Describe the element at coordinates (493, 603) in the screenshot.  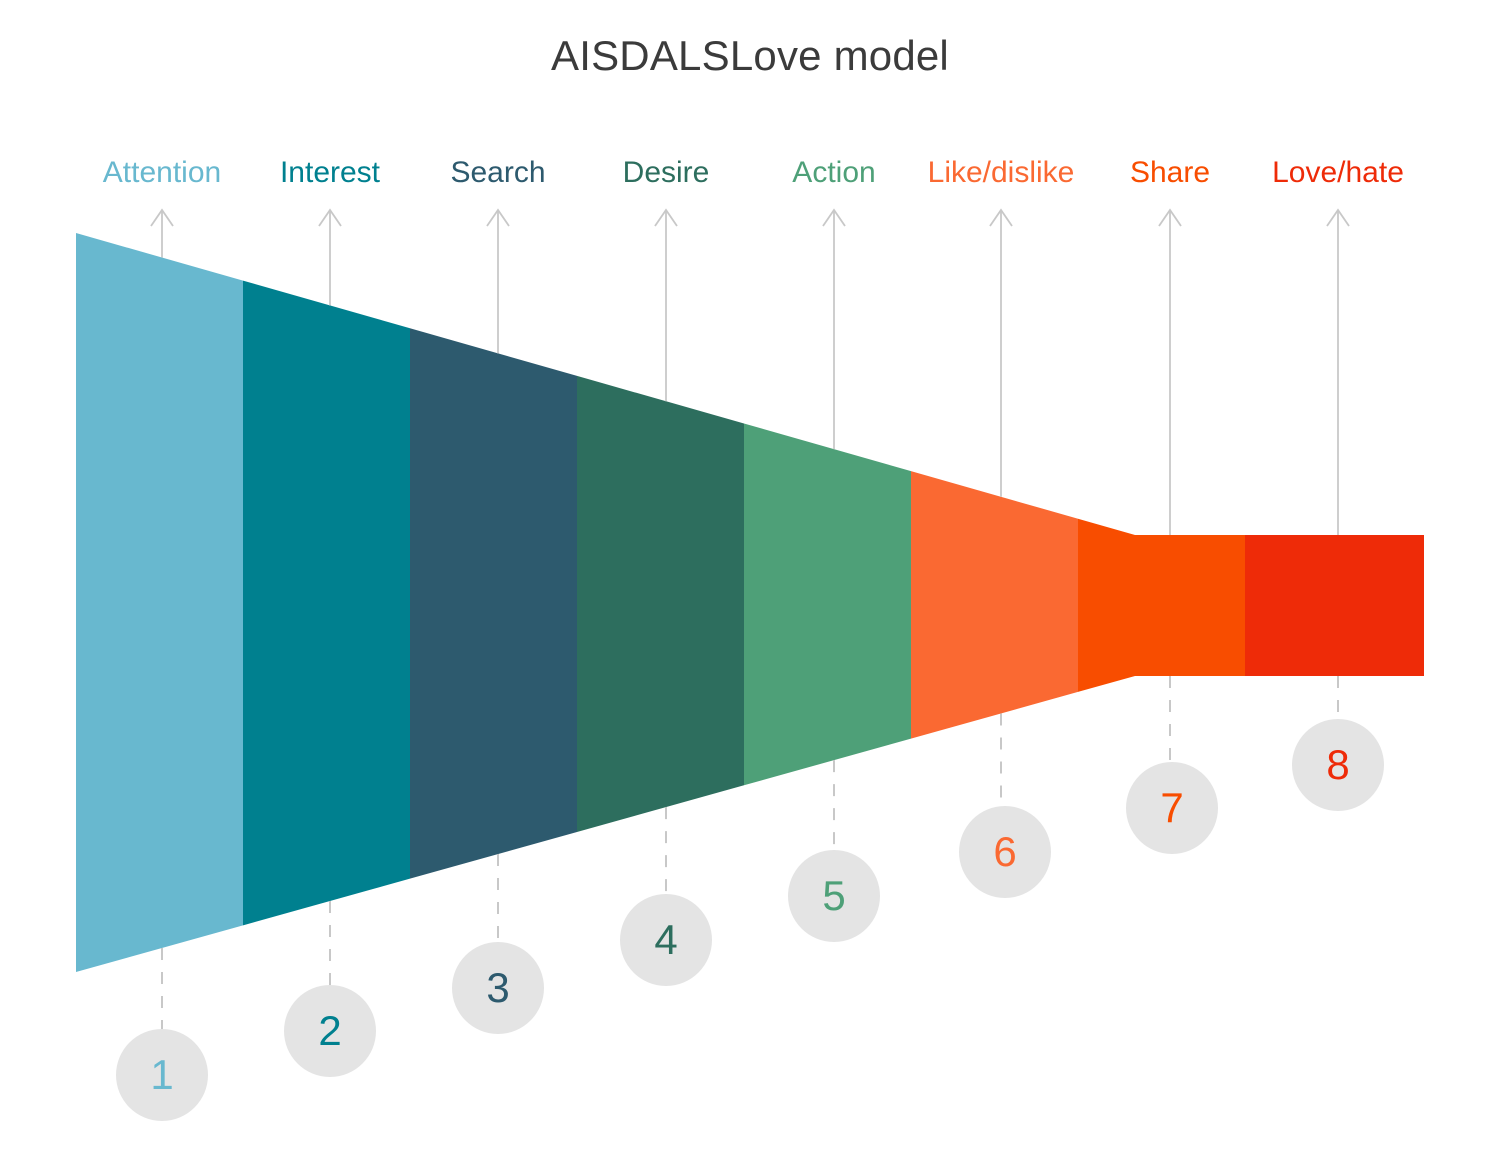
I see `funnel-segment-search` at that location.